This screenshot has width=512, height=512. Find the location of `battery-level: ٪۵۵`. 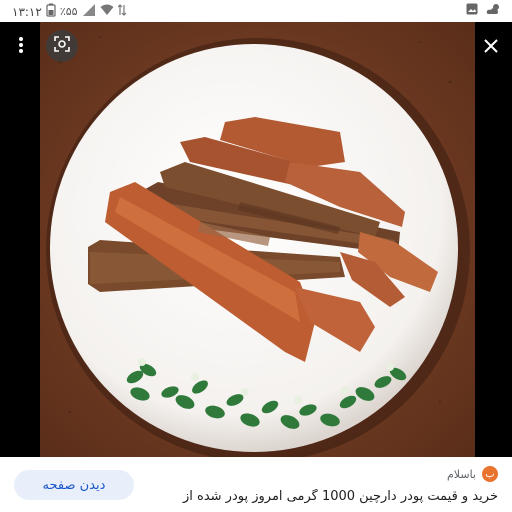

battery-level: ٪۵۵ is located at coordinates (68, 11).